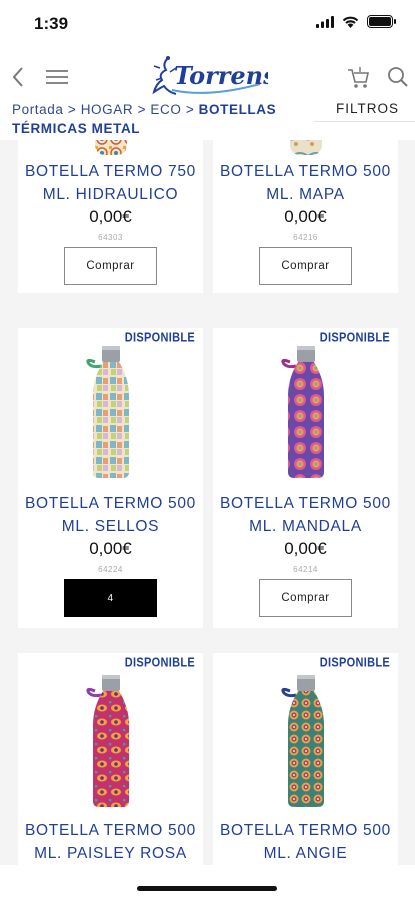 This screenshot has height=900, width=415. I want to click on product-name: BOTELLA TERMO 500 ML. ANGIE, so click(305, 842).